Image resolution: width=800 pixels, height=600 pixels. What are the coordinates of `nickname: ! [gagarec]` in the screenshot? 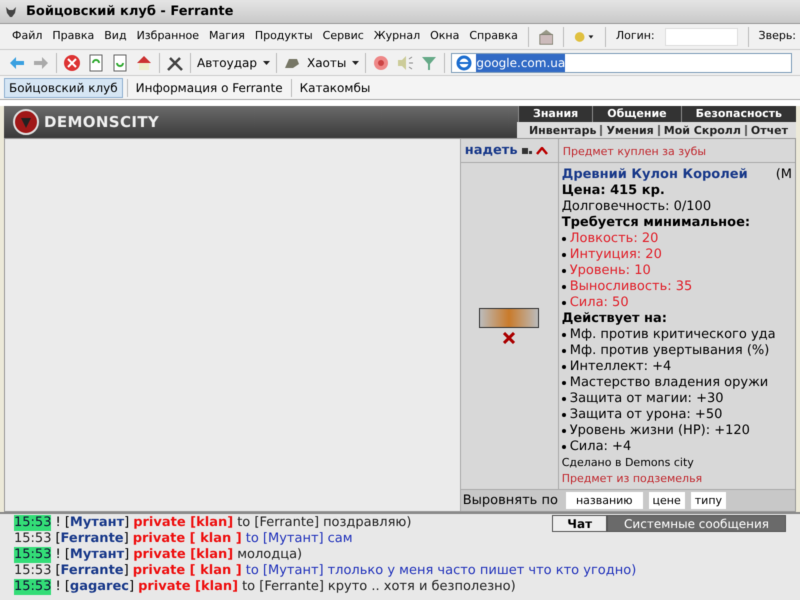 It's located at (94, 587).